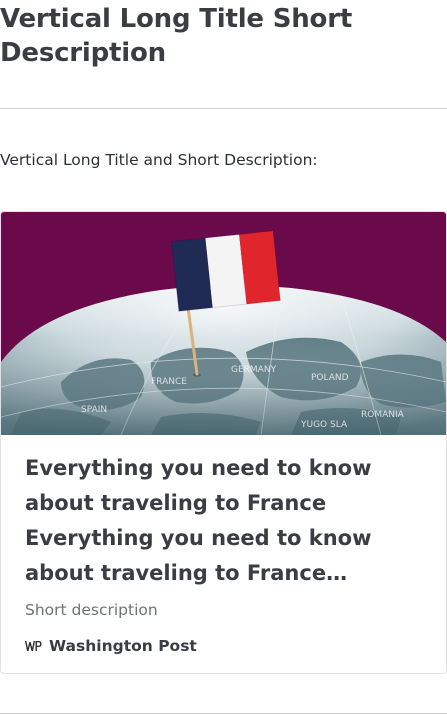  What do you see at coordinates (223, 108) in the screenshot?
I see `top-divider` at bounding box center [223, 108].